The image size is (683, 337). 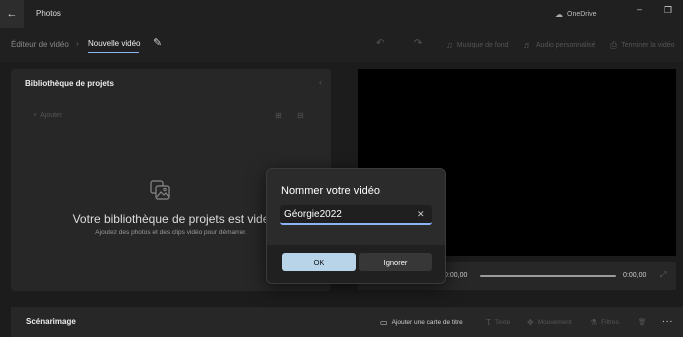 What do you see at coordinates (594, 322) in the screenshot?
I see `filters-icon: ⚗` at bounding box center [594, 322].